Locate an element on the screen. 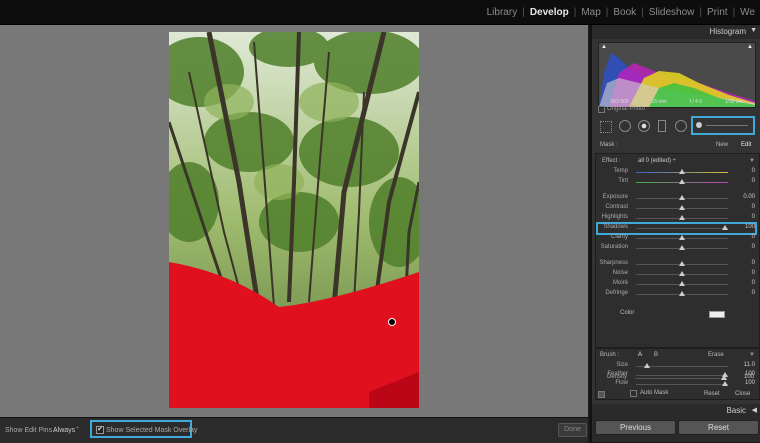  module-library: Library is located at coordinates (502, 12).